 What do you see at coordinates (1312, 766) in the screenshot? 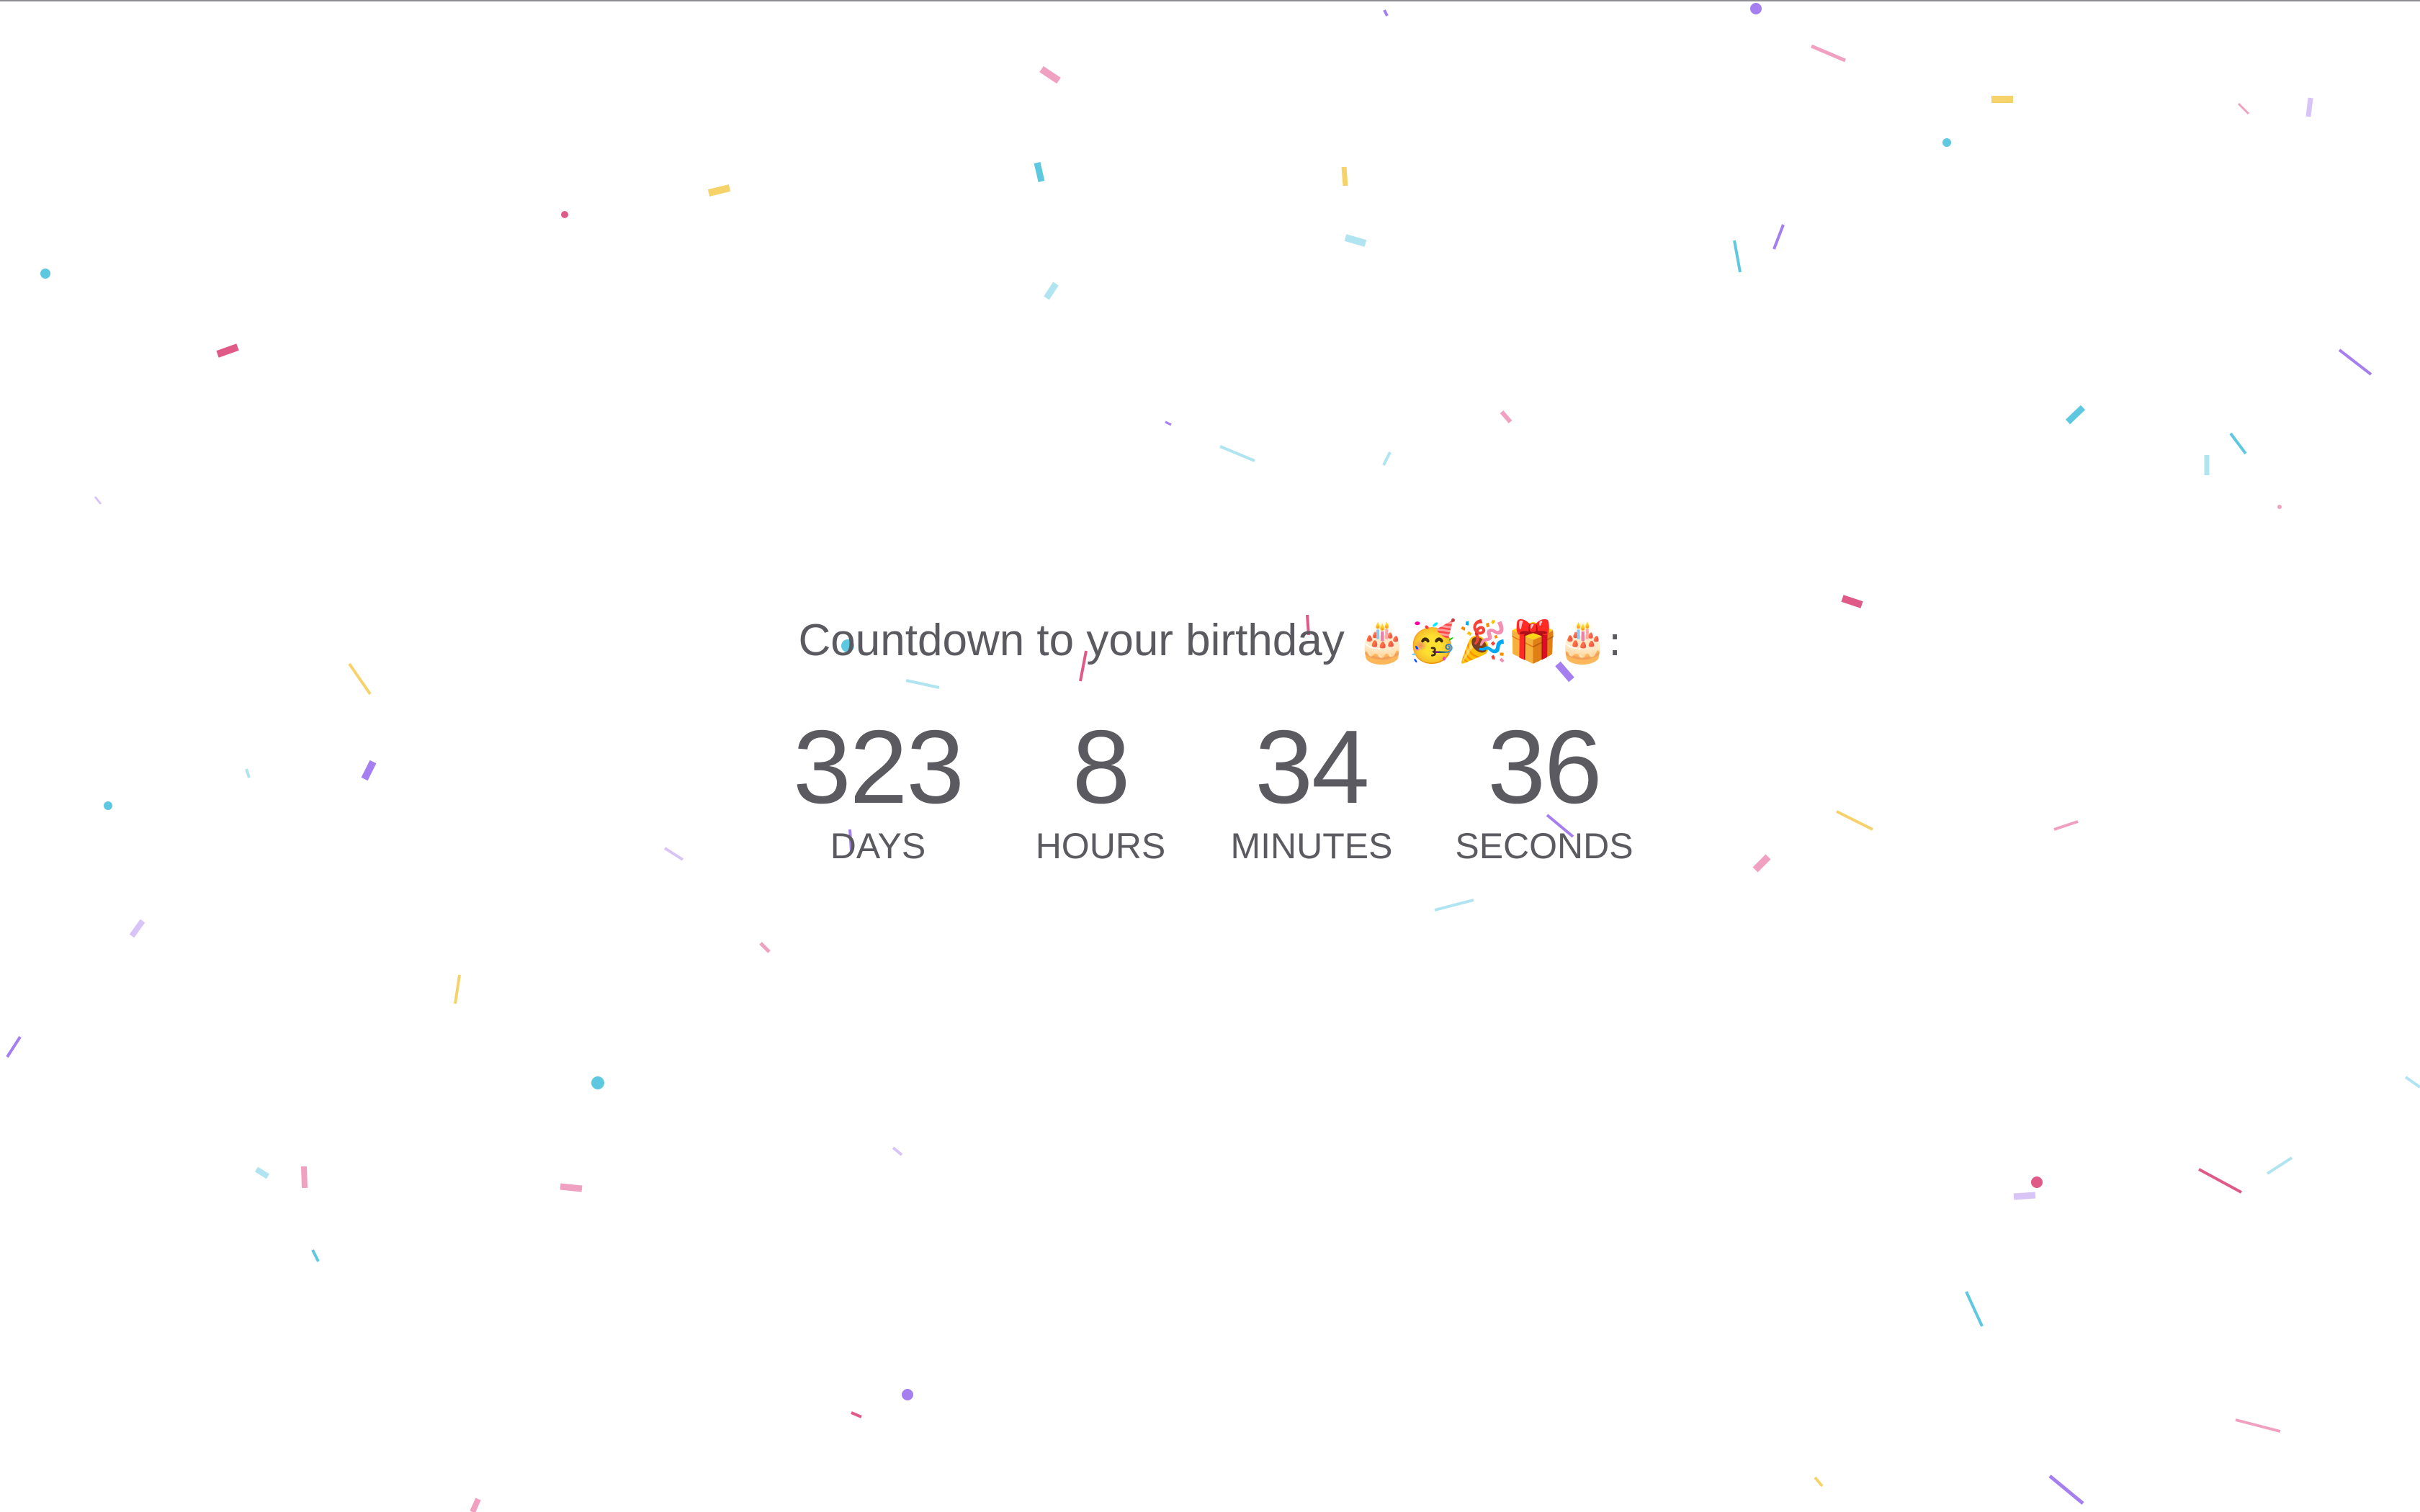
I see `minutes-value: 34` at bounding box center [1312, 766].